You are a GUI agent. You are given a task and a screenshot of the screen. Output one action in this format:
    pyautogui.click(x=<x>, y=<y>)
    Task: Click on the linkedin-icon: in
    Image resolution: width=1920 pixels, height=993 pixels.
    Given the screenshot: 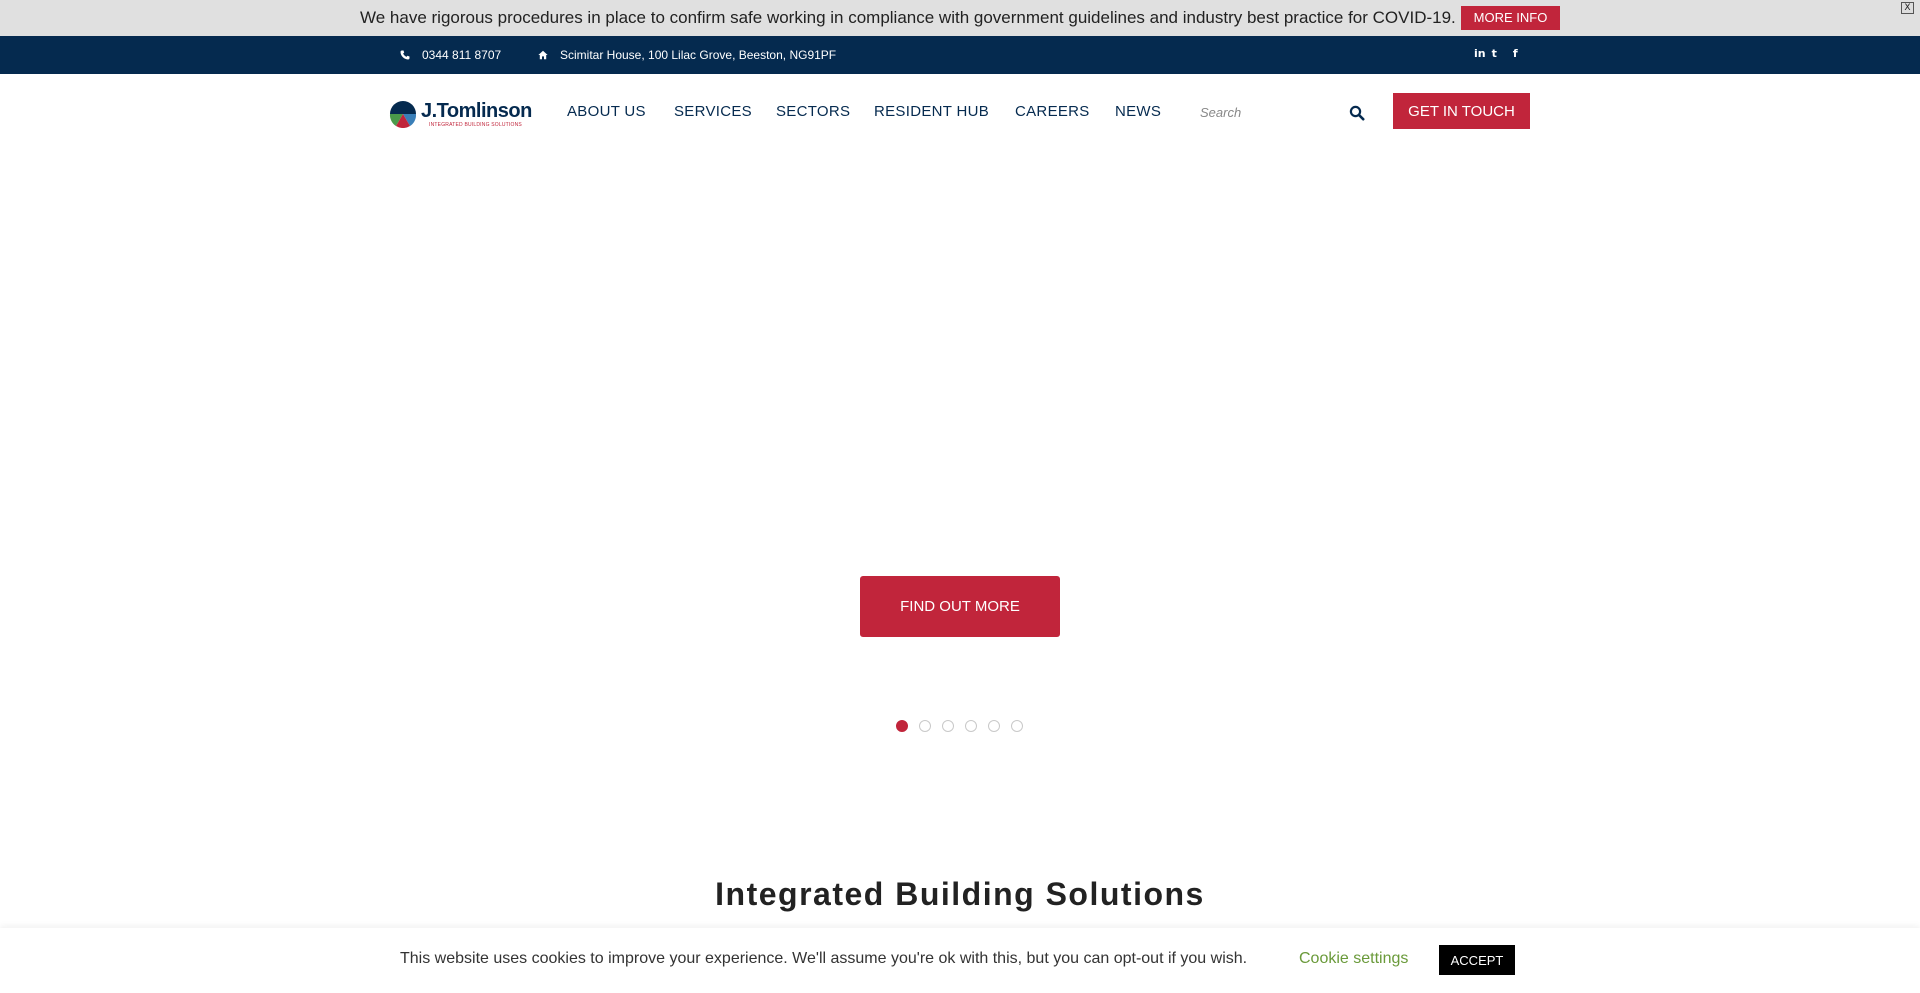 What is the action you would take?
    pyautogui.click(x=1480, y=53)
    